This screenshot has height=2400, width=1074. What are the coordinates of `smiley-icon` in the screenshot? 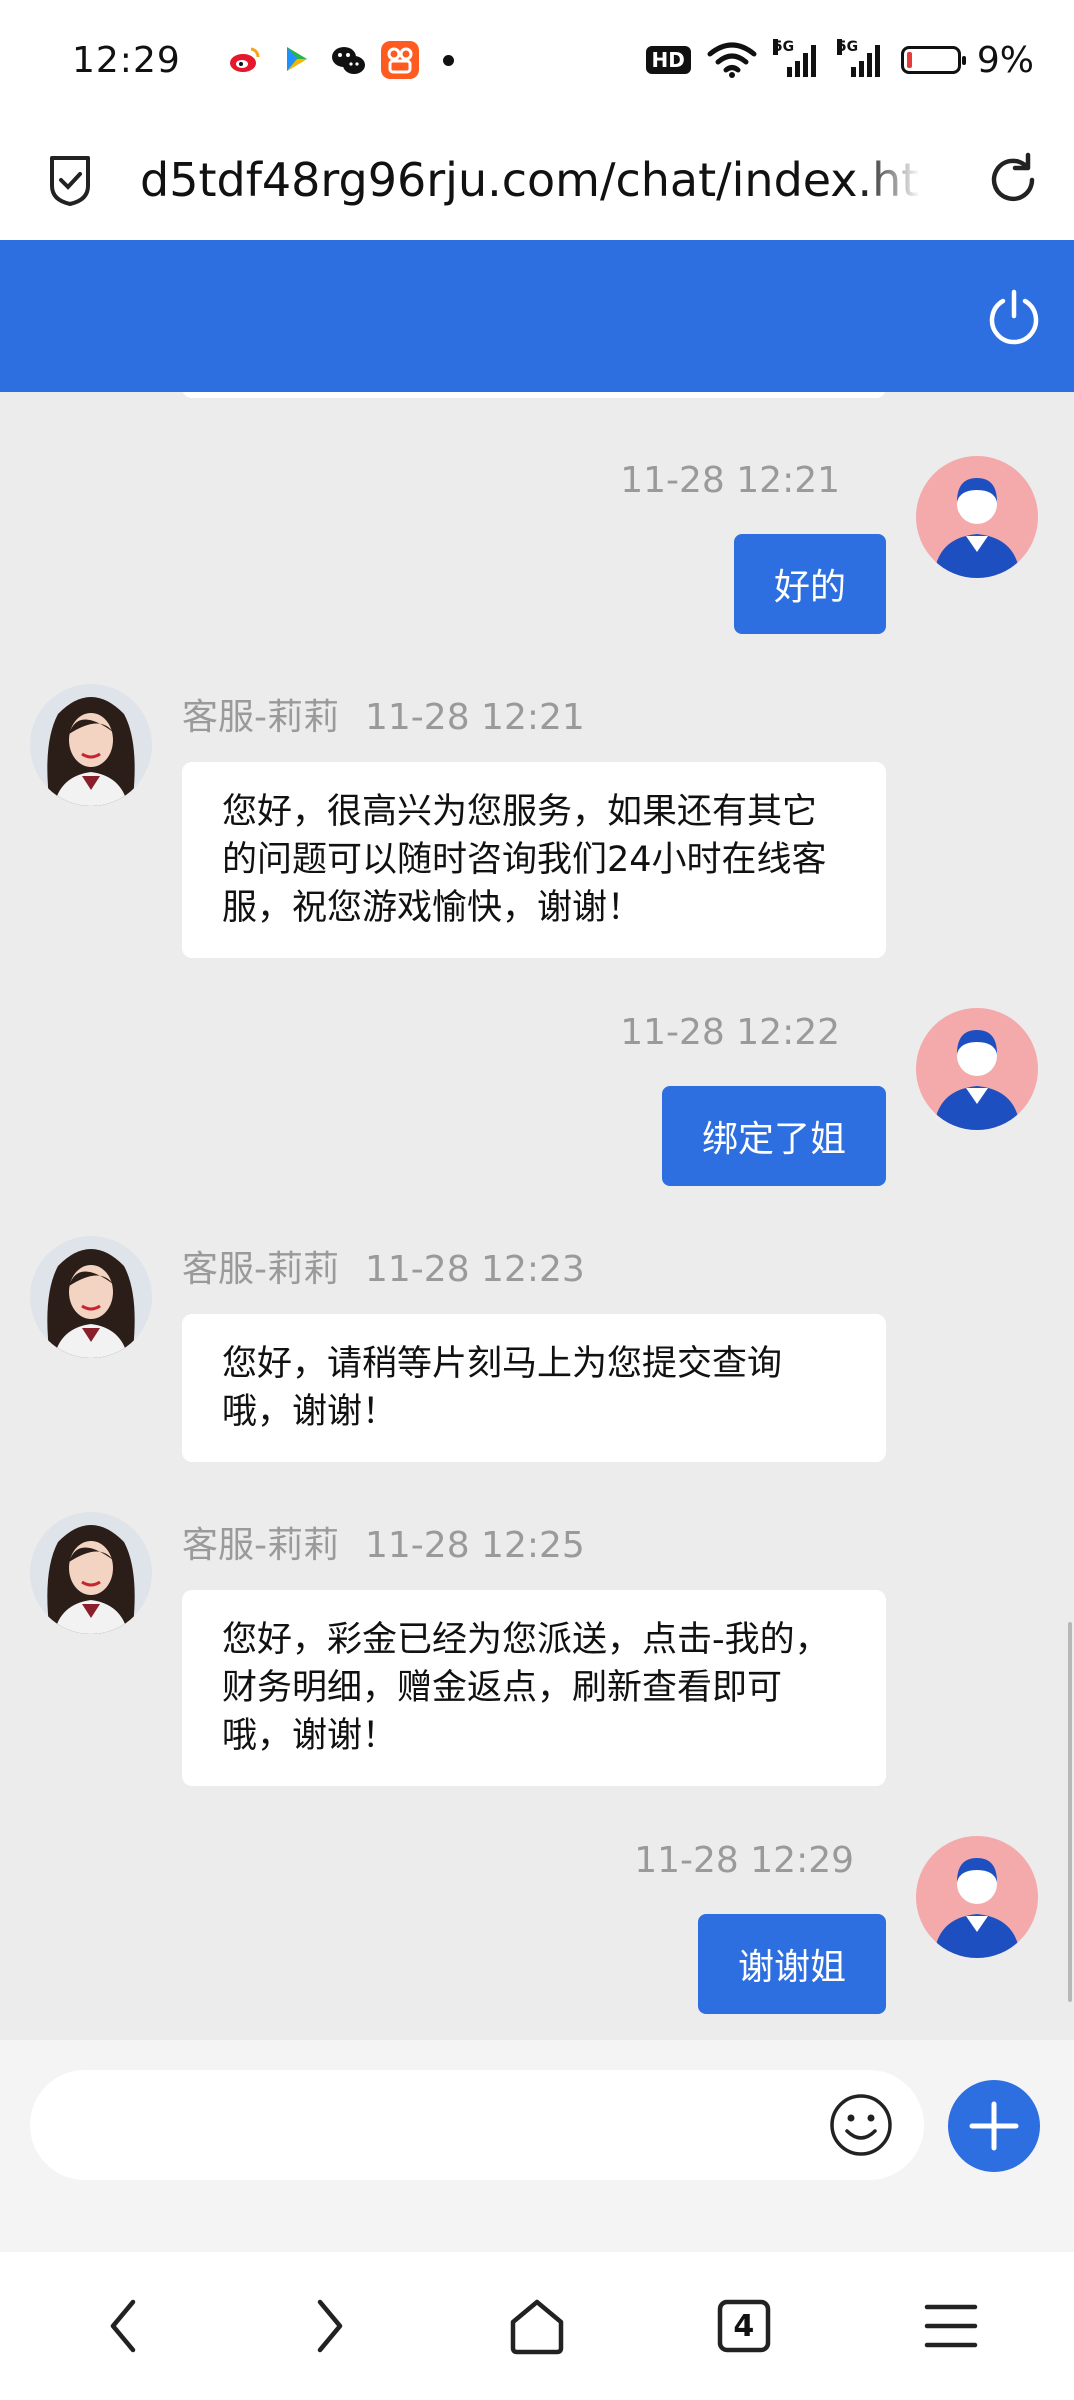 It's located at (861, 2125).